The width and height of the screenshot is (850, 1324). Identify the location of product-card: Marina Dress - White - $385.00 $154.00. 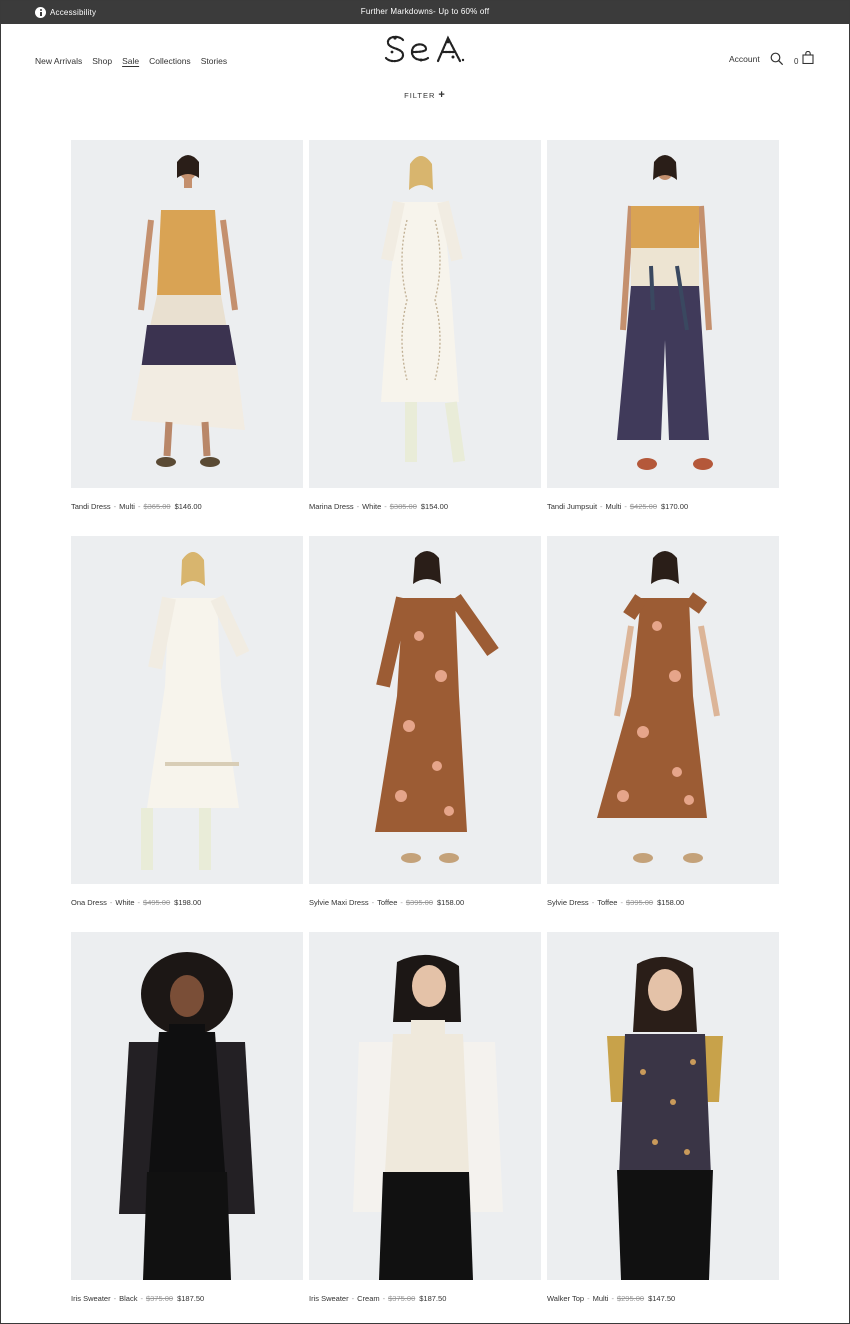
(425, 338).